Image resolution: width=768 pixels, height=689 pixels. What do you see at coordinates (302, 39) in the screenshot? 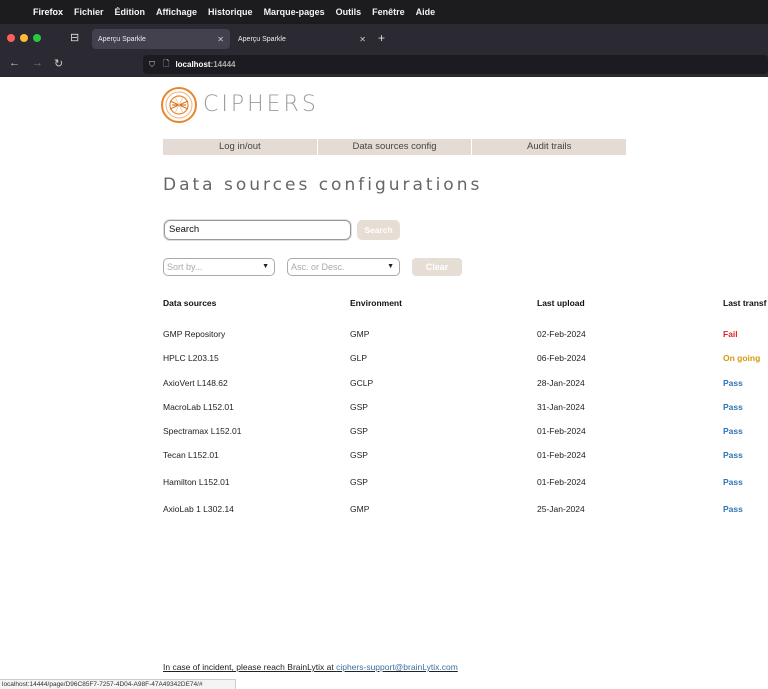
I see `tab-apercu-sparkle-2: Aperçu Sparkle ✕` at bounding box center [302, 39].